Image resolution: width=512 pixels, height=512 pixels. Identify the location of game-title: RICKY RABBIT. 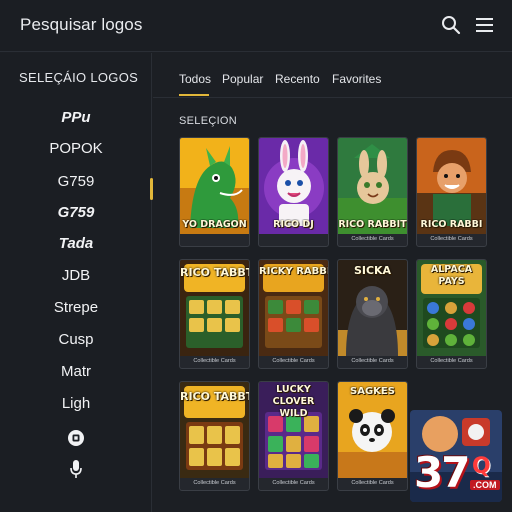
(293, 271).